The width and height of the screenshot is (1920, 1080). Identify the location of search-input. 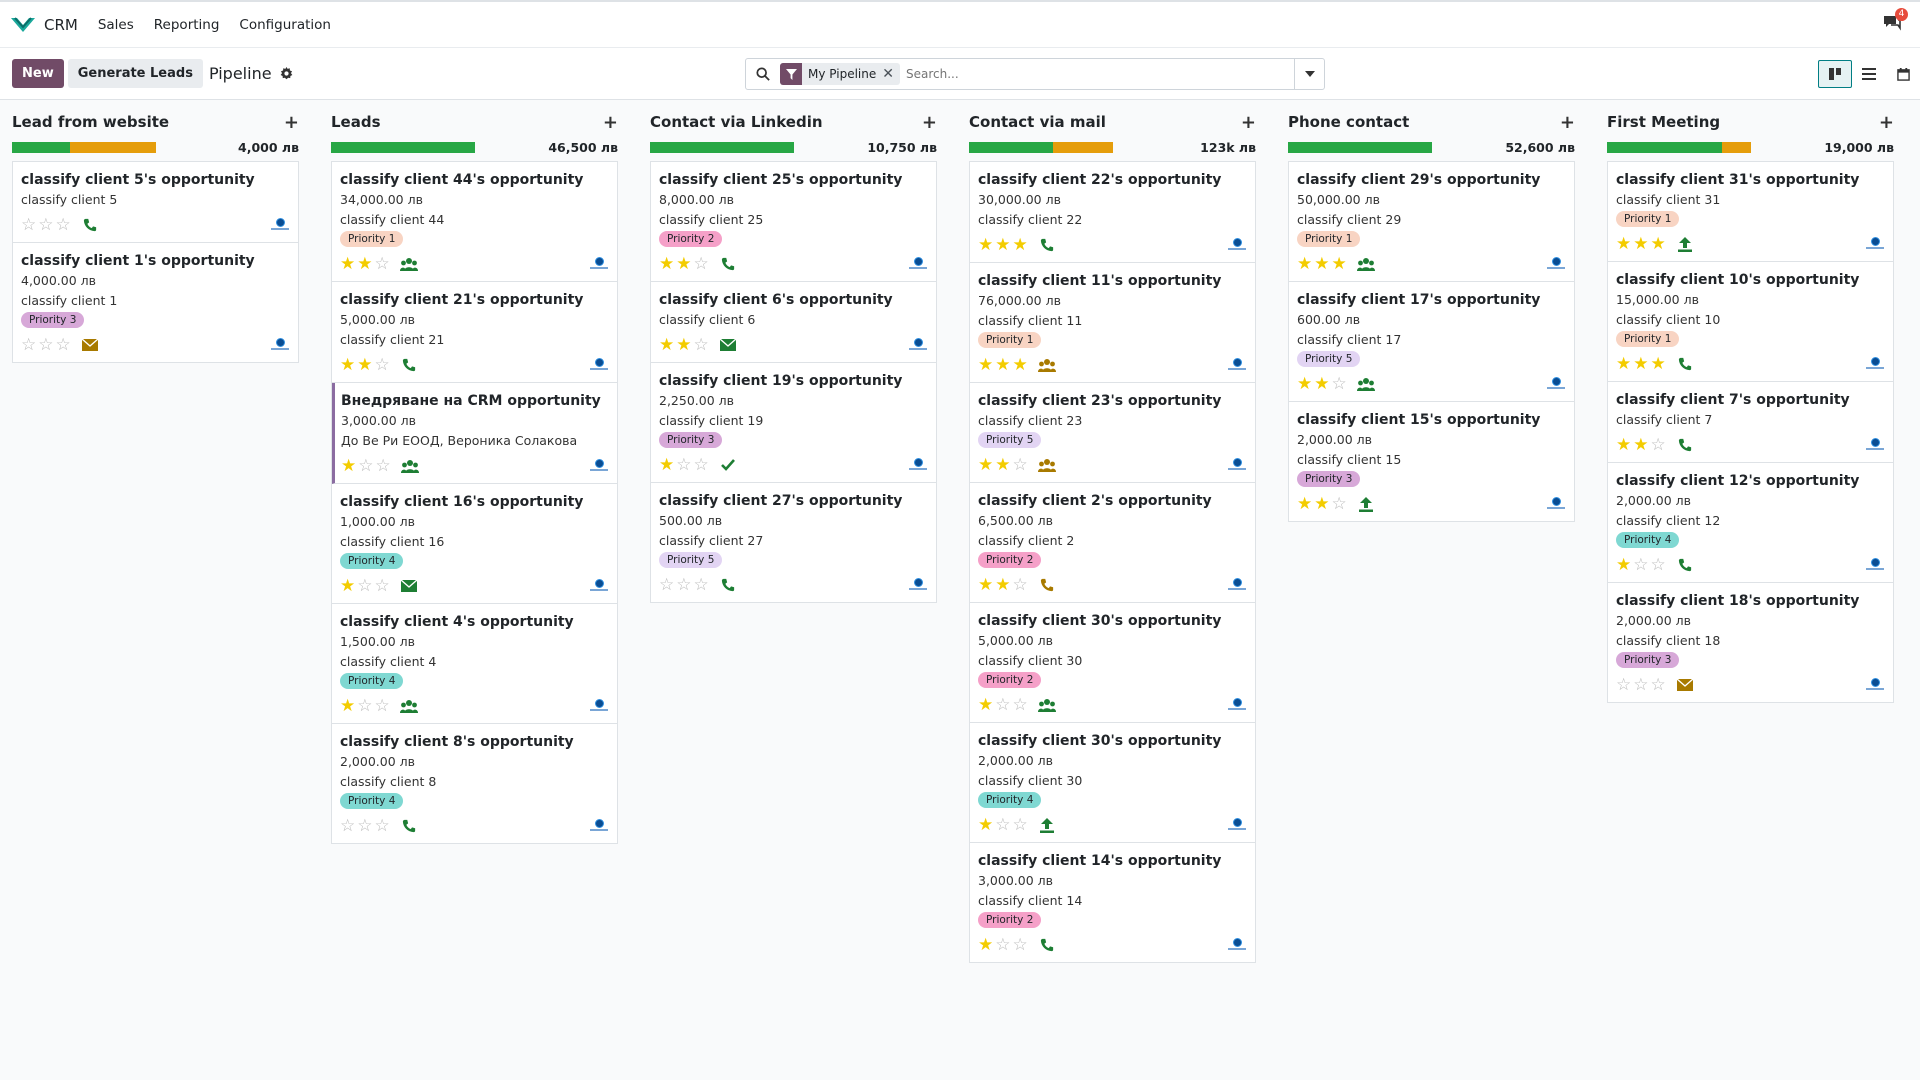
(1099, 74).